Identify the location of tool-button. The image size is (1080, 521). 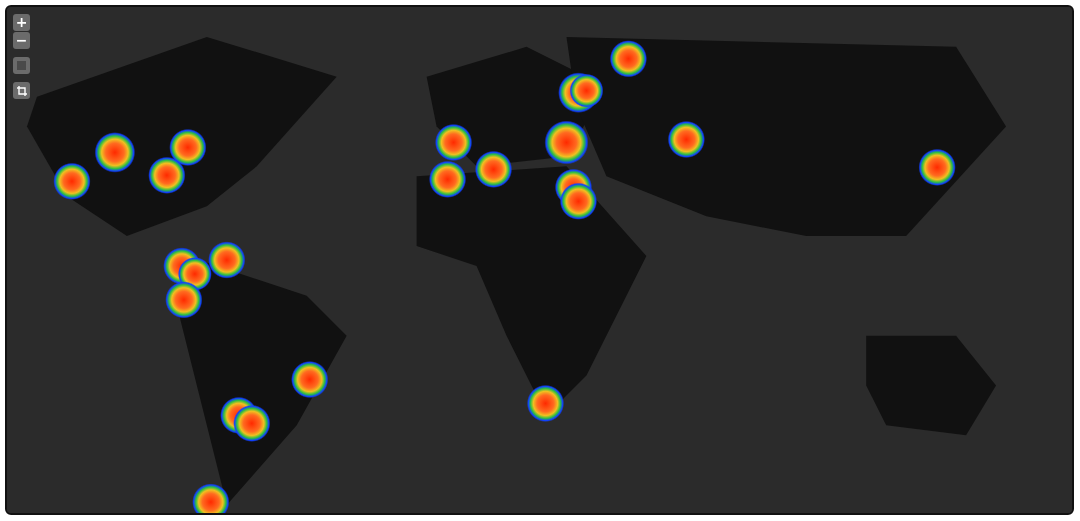
(21, 90).